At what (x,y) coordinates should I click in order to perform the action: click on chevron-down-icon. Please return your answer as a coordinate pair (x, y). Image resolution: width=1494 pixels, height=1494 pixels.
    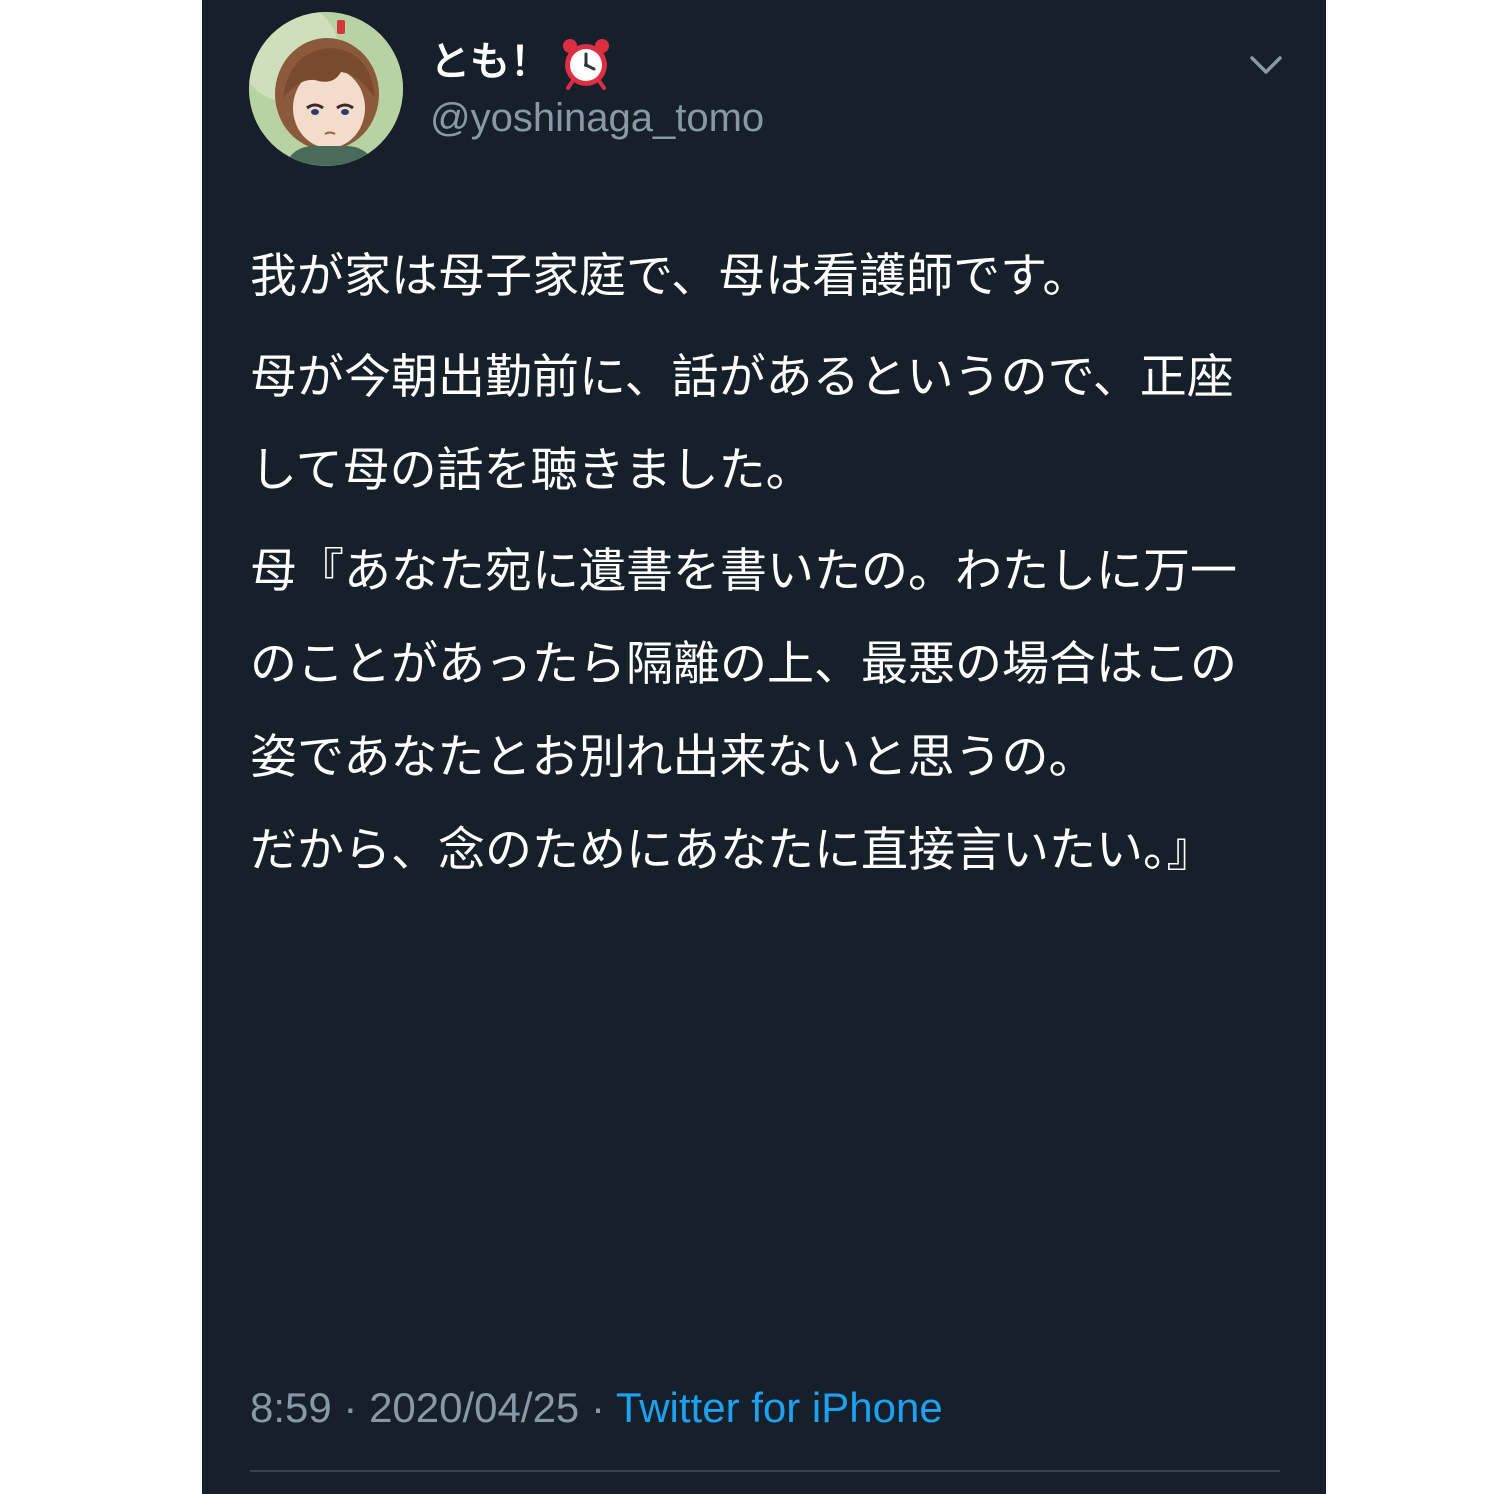
    Looking at the image, I should click on (1266, 66).